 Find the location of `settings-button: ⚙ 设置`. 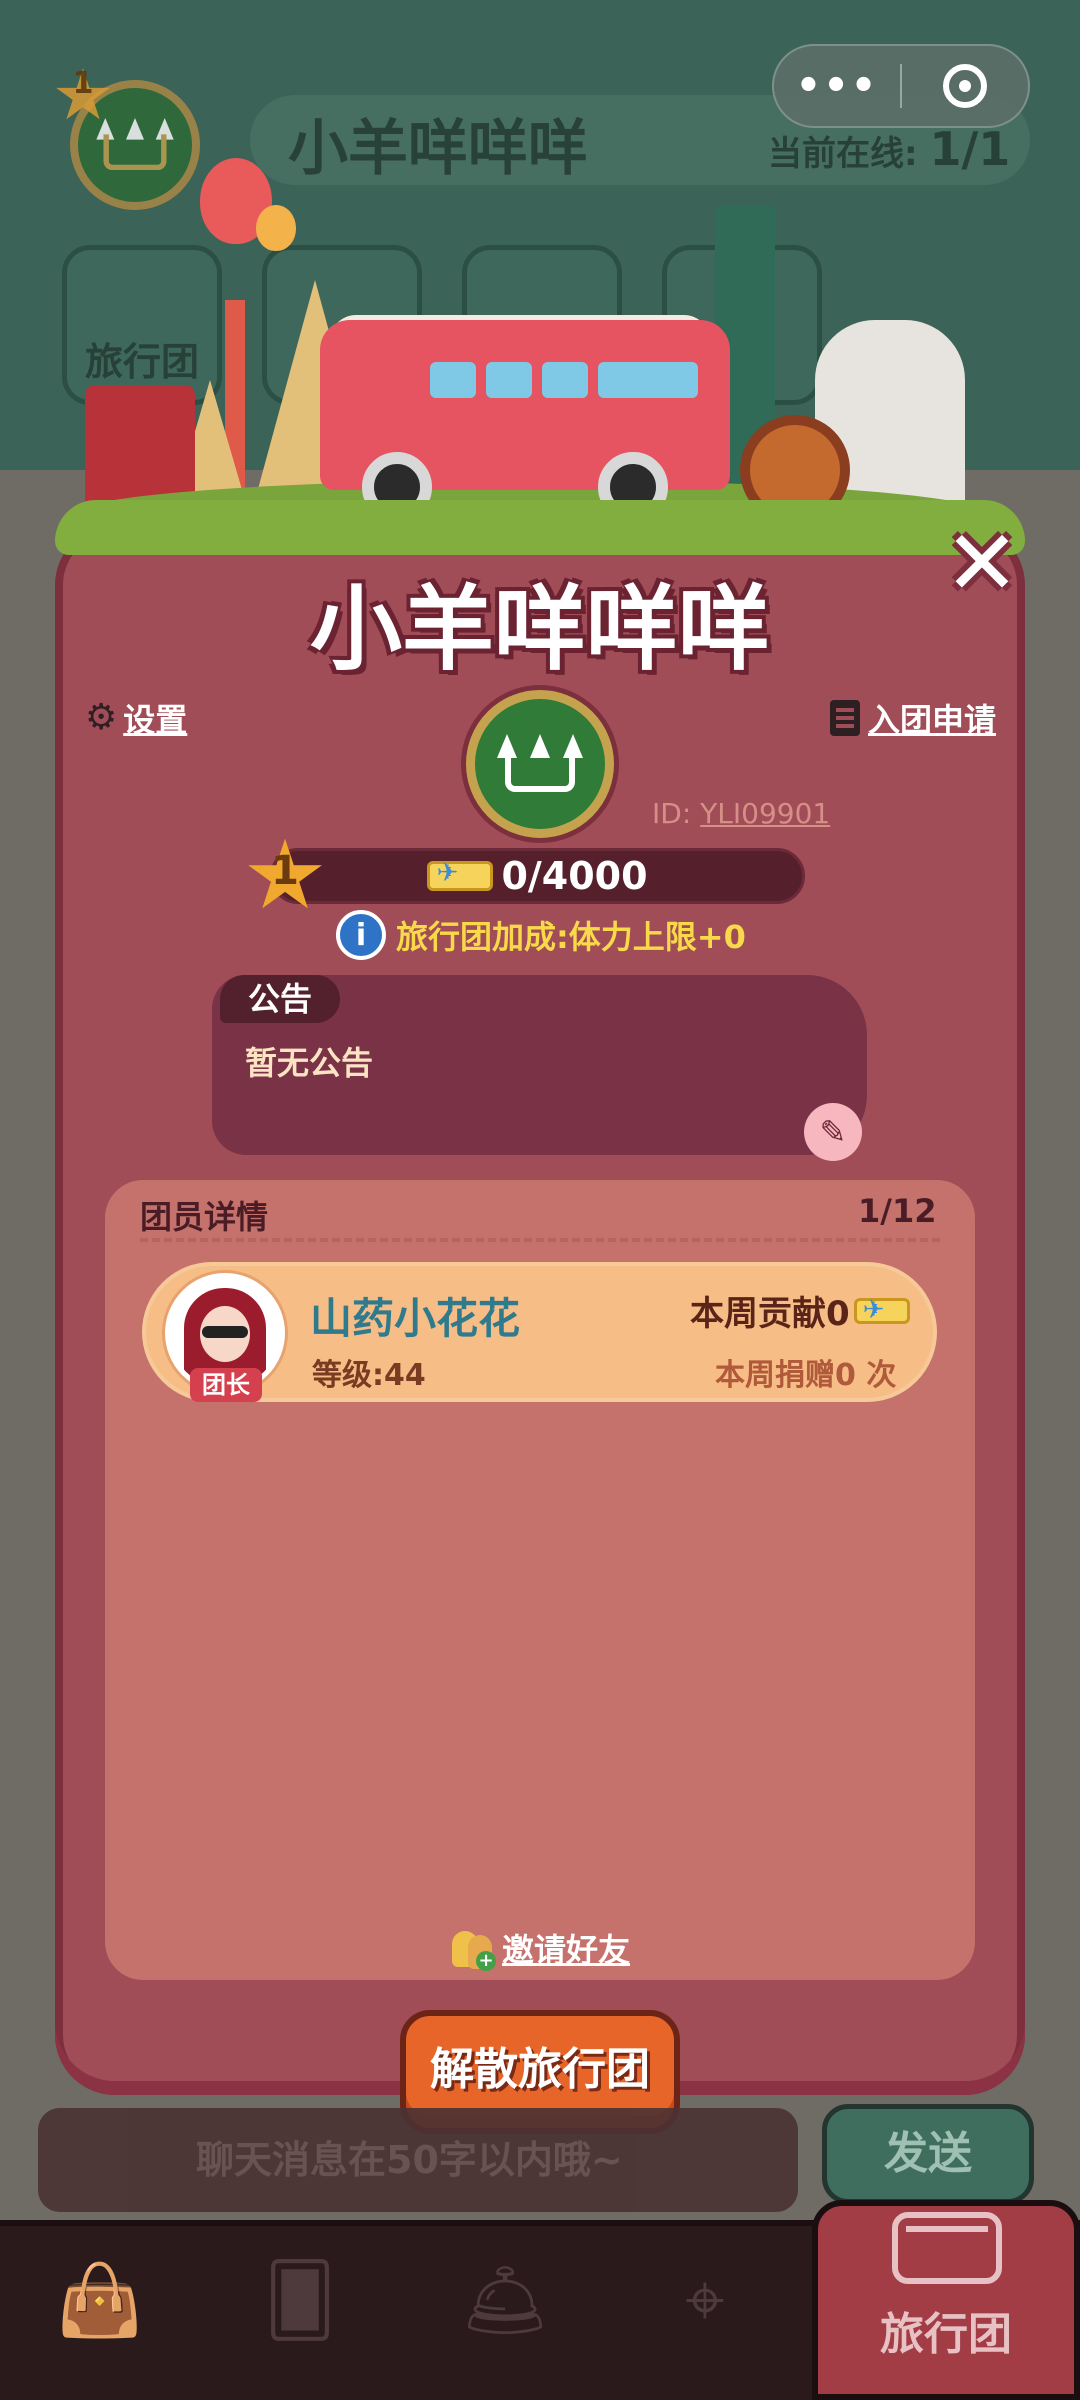

settings-button: ⚙ 设置 is located at coordinates (136, 718).